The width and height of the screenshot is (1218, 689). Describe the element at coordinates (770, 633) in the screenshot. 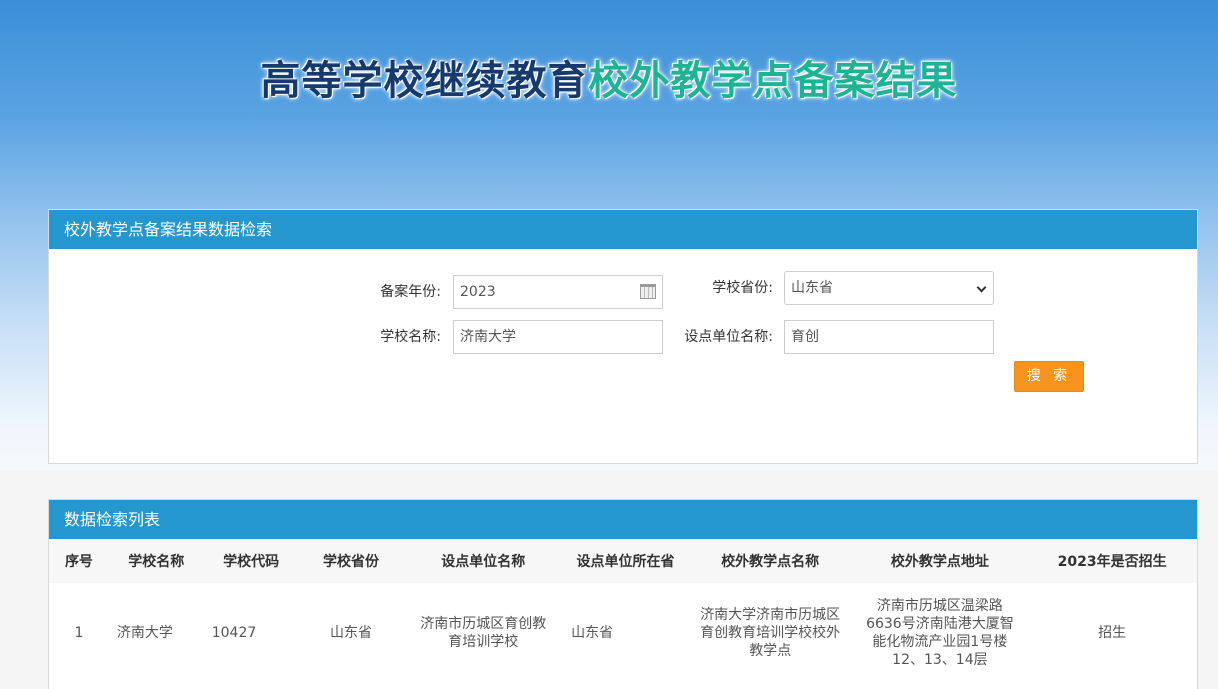

I see `cell-site-name: 济南大学济南市历城区育创教育培训学校校外教学点` at that location.